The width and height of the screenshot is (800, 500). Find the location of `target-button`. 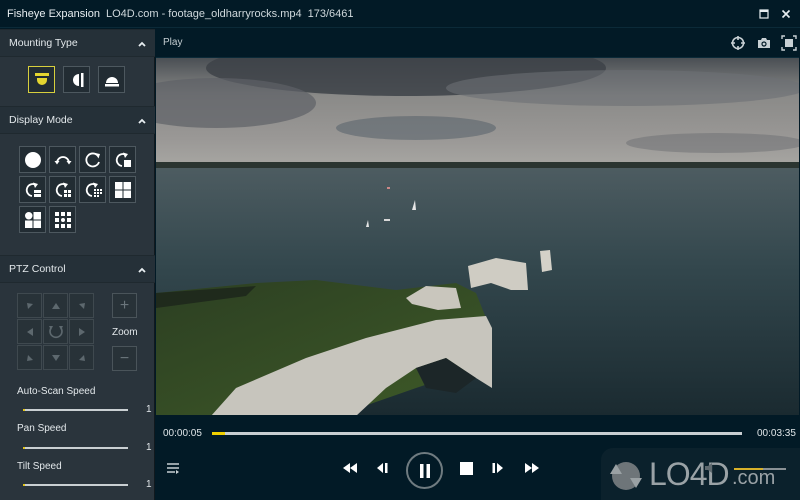

target-button is located at coordinates (738, 43).